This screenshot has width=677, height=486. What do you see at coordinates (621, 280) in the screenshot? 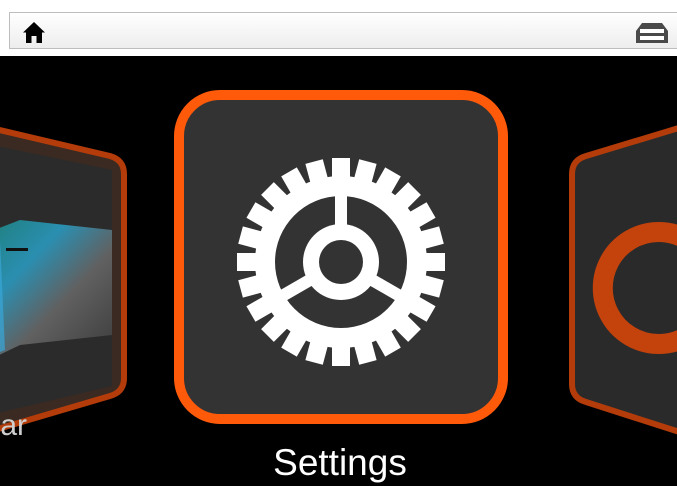
I see `next-app-tile` at bounding box center [621, 280].